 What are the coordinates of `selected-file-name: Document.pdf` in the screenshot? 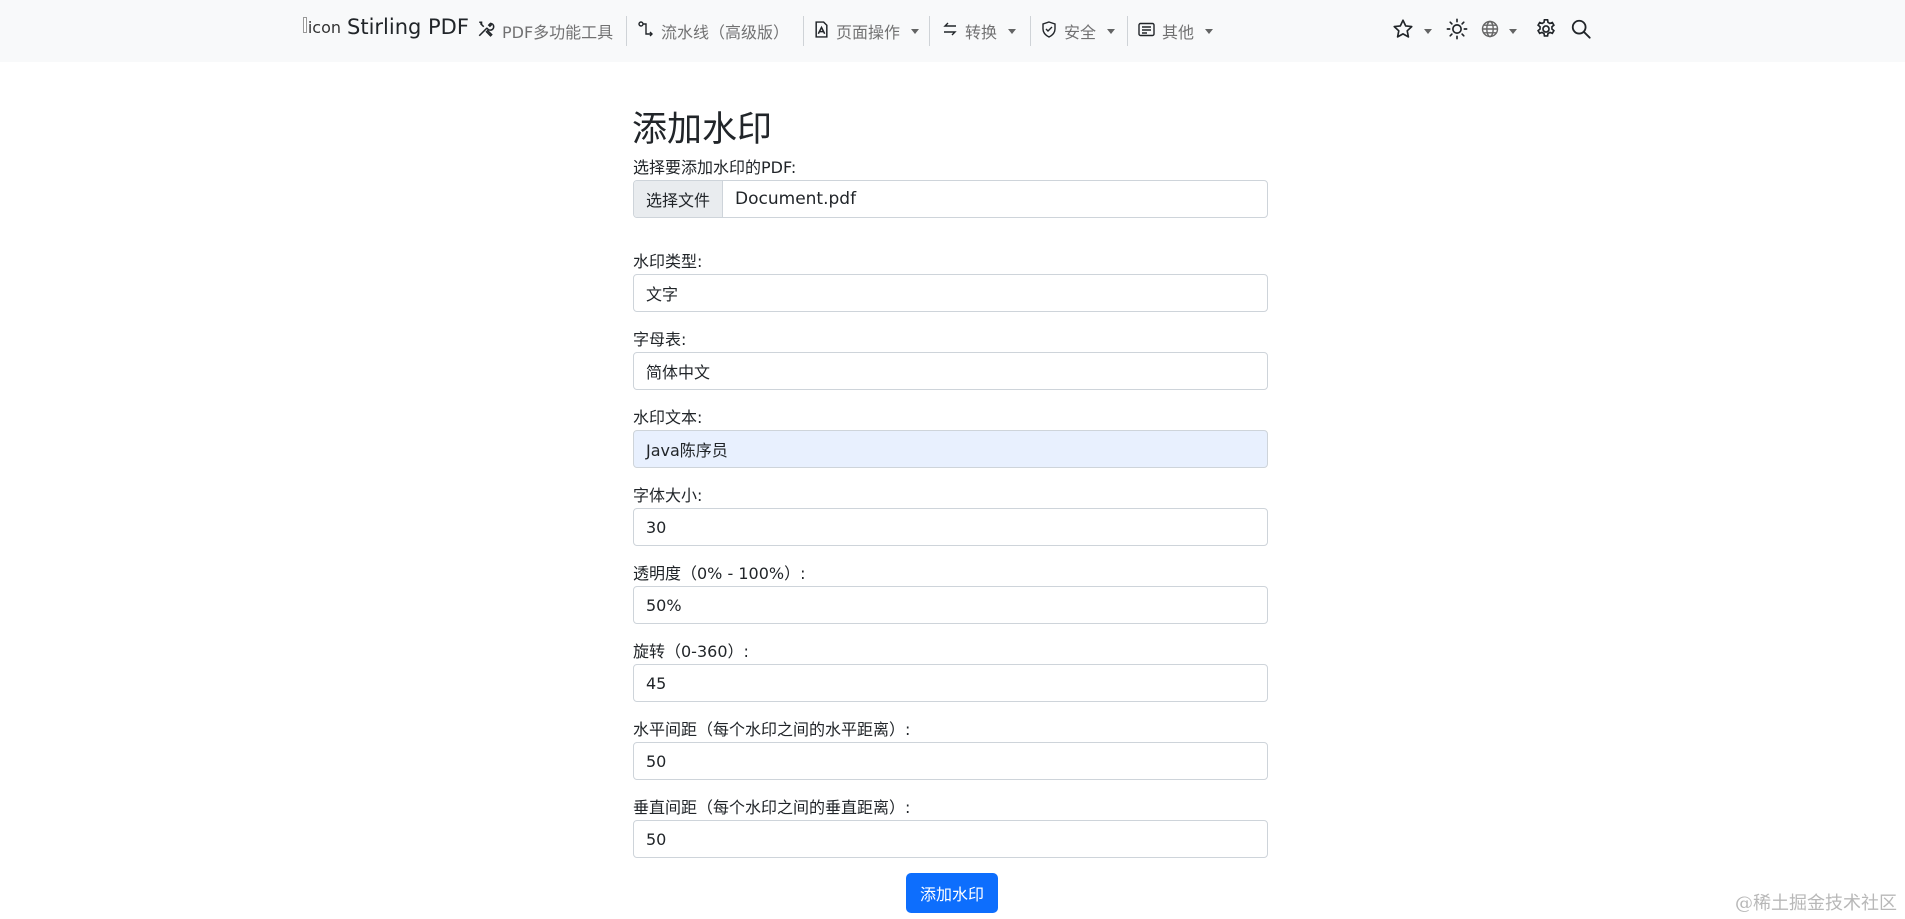 It's located at (796, 199).